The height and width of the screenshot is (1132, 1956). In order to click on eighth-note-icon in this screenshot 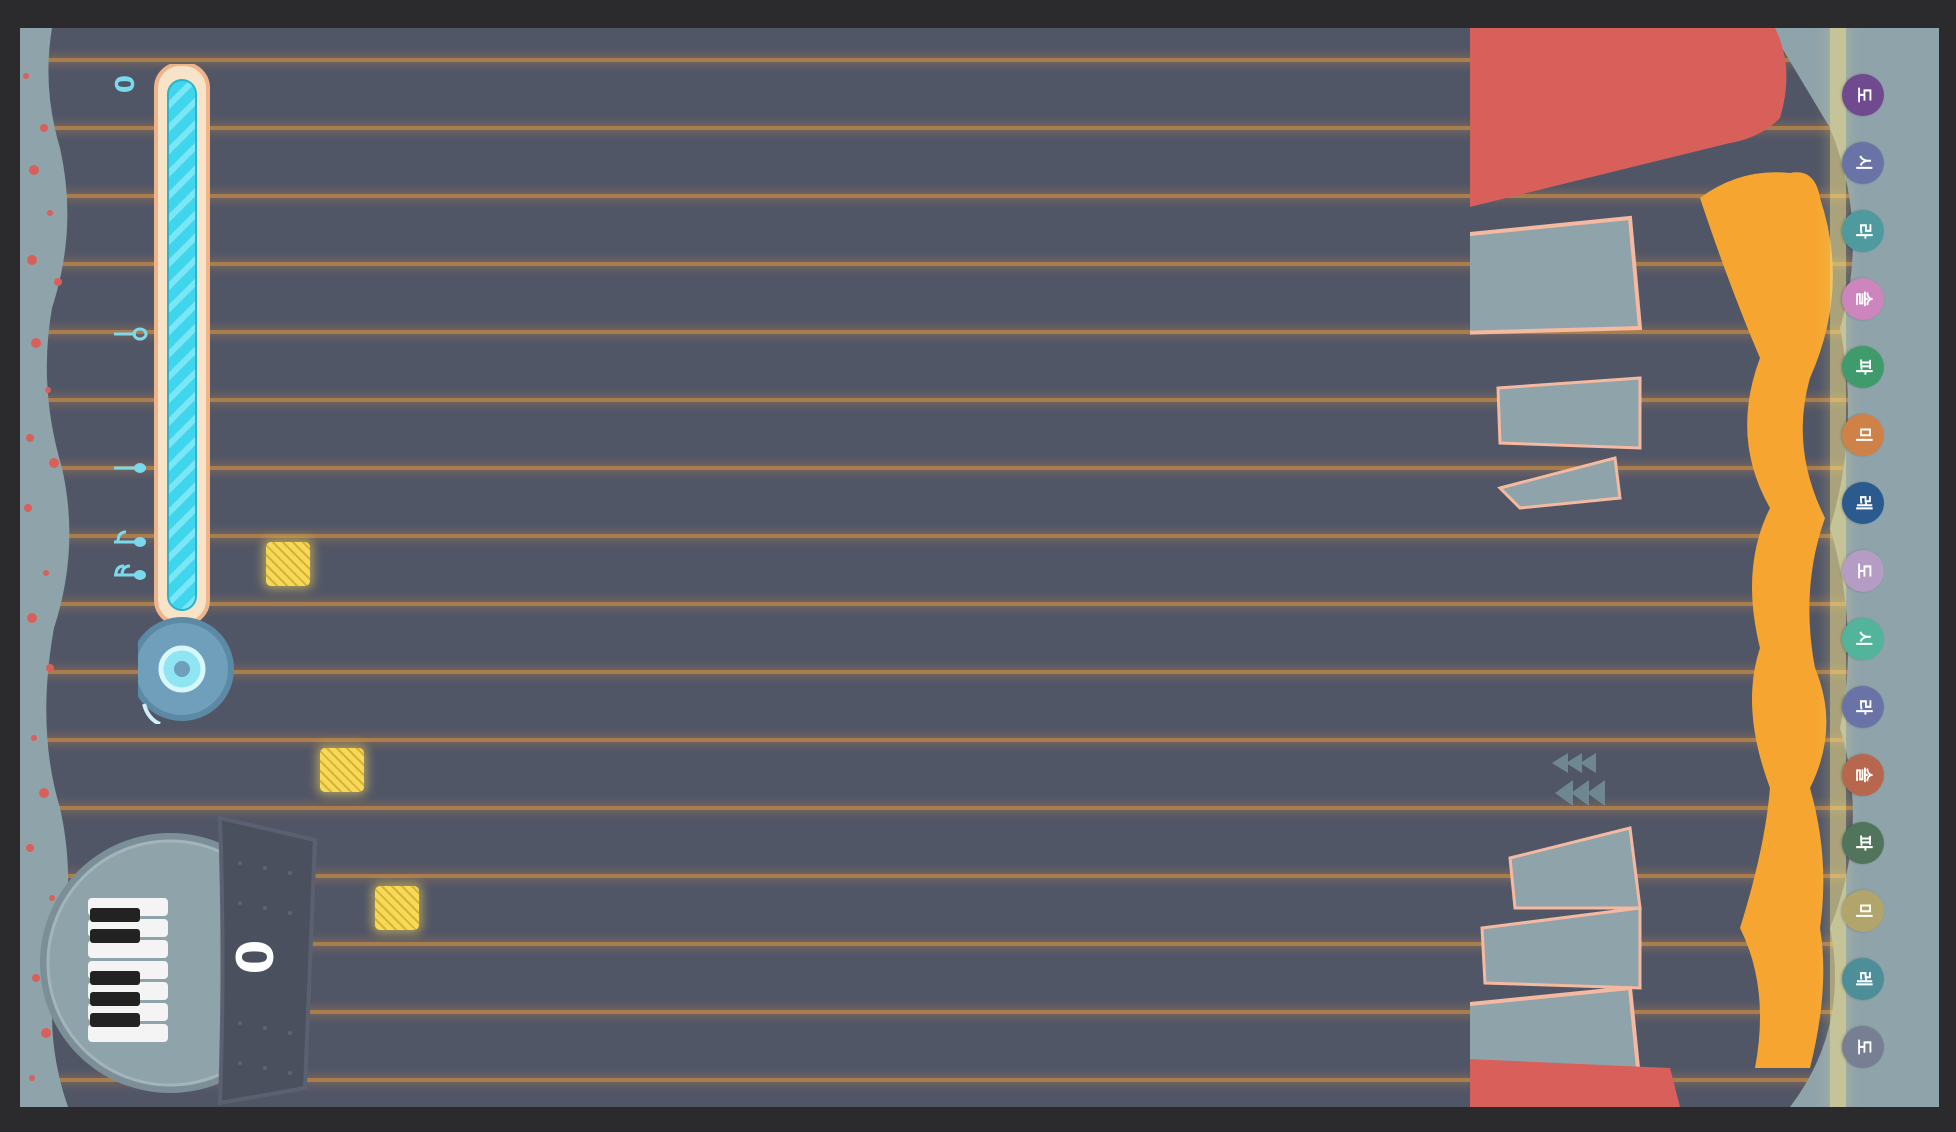, I will do `click(130, 538)`.